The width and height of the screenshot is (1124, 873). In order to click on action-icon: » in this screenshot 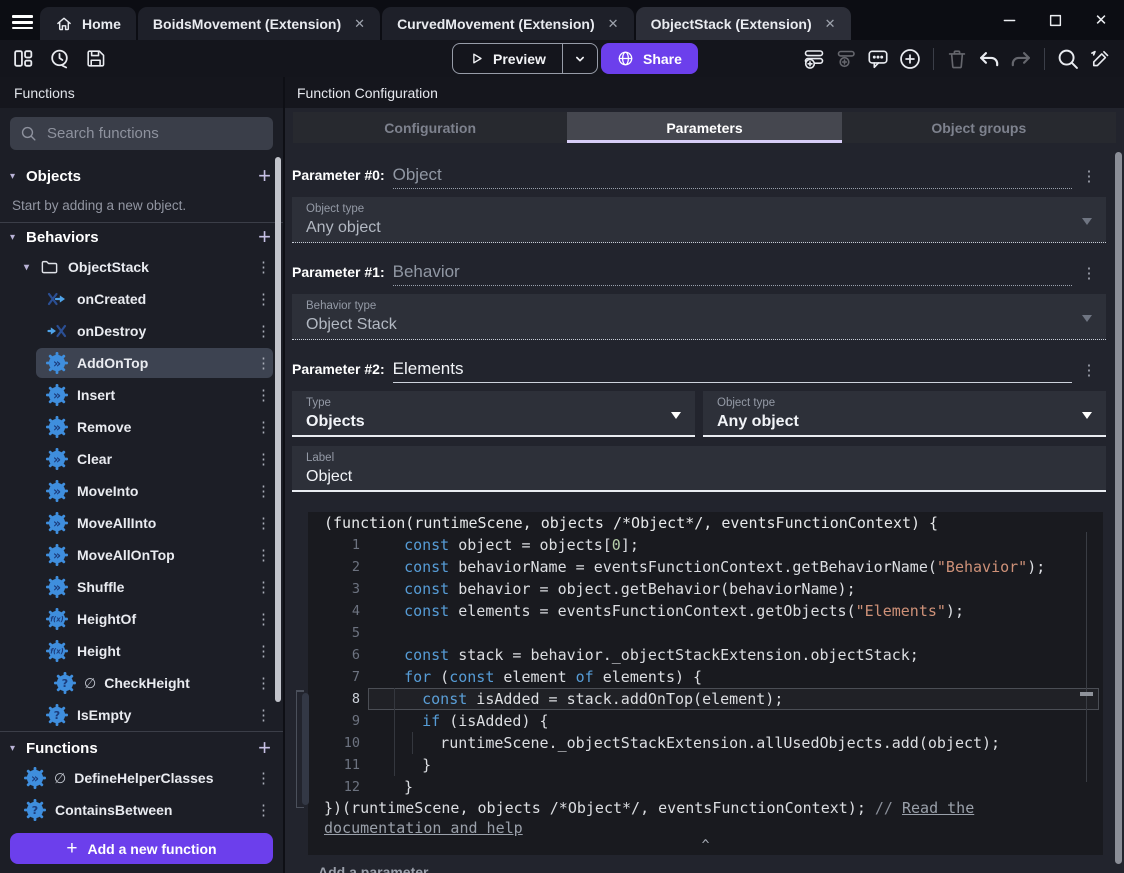, I will do `click(57, 395)`.